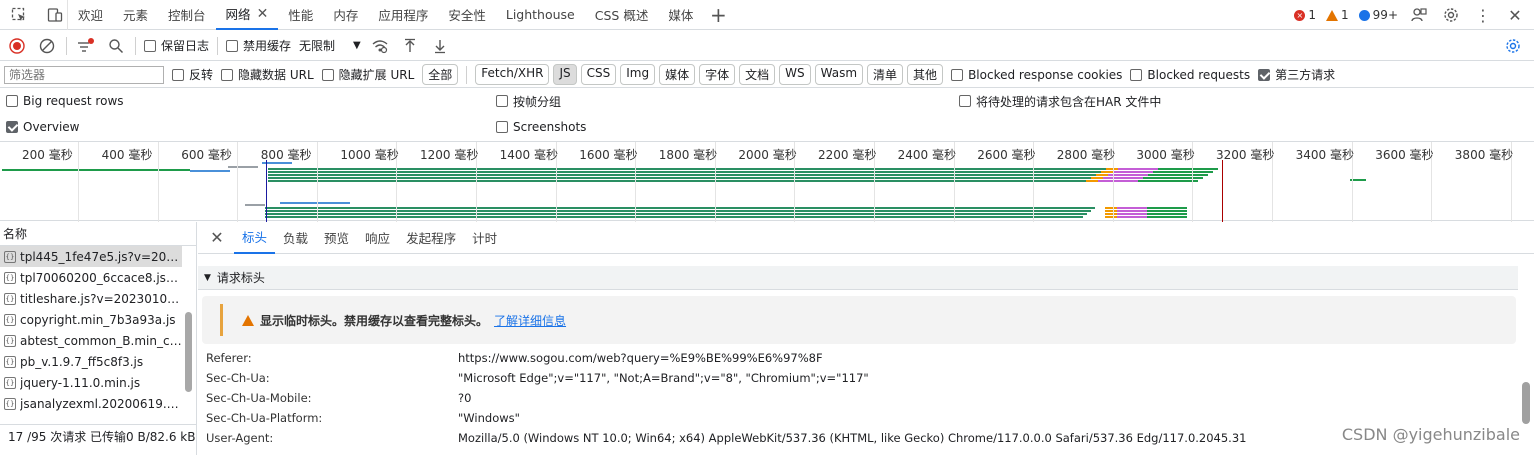 This screenshot has width=1534, height=455. Describe the element at coordinates (264, 418) in the screenshot. I see `header-name: Sec-Ch-Ua-Platform:` at that location.